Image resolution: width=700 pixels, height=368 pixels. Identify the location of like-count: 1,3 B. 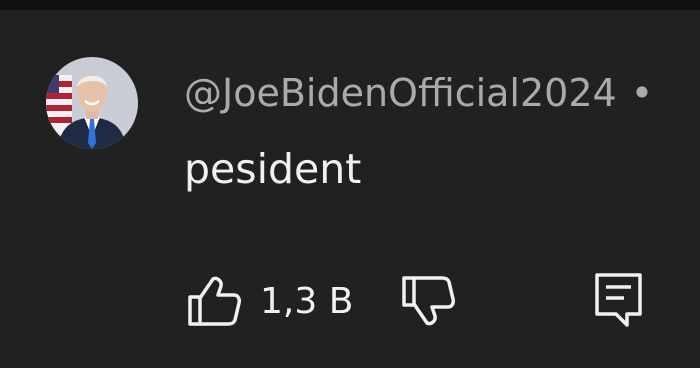
(307, 301).